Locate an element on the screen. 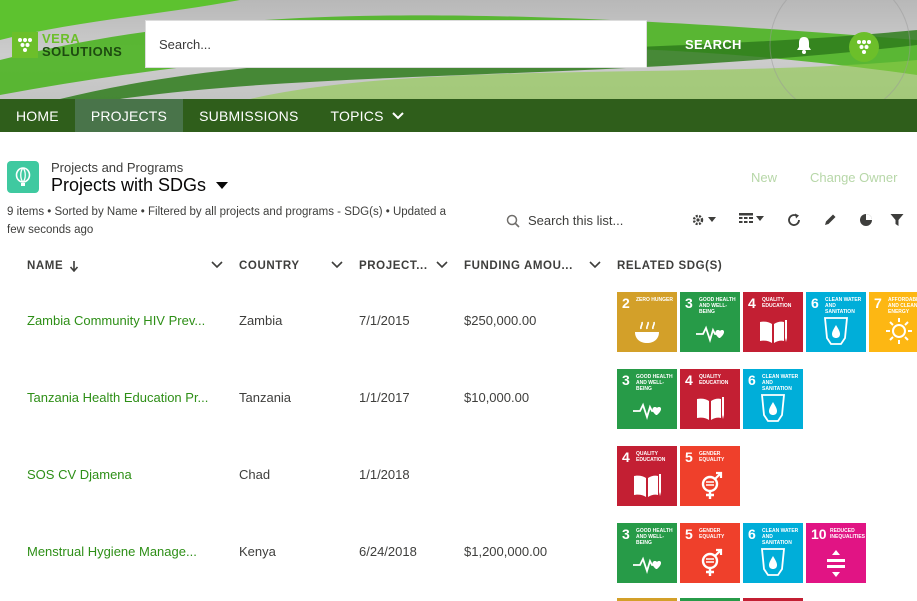  column-header-related-sdgs-label: RELATED SDG(S) is located at coordinates (670, 266).